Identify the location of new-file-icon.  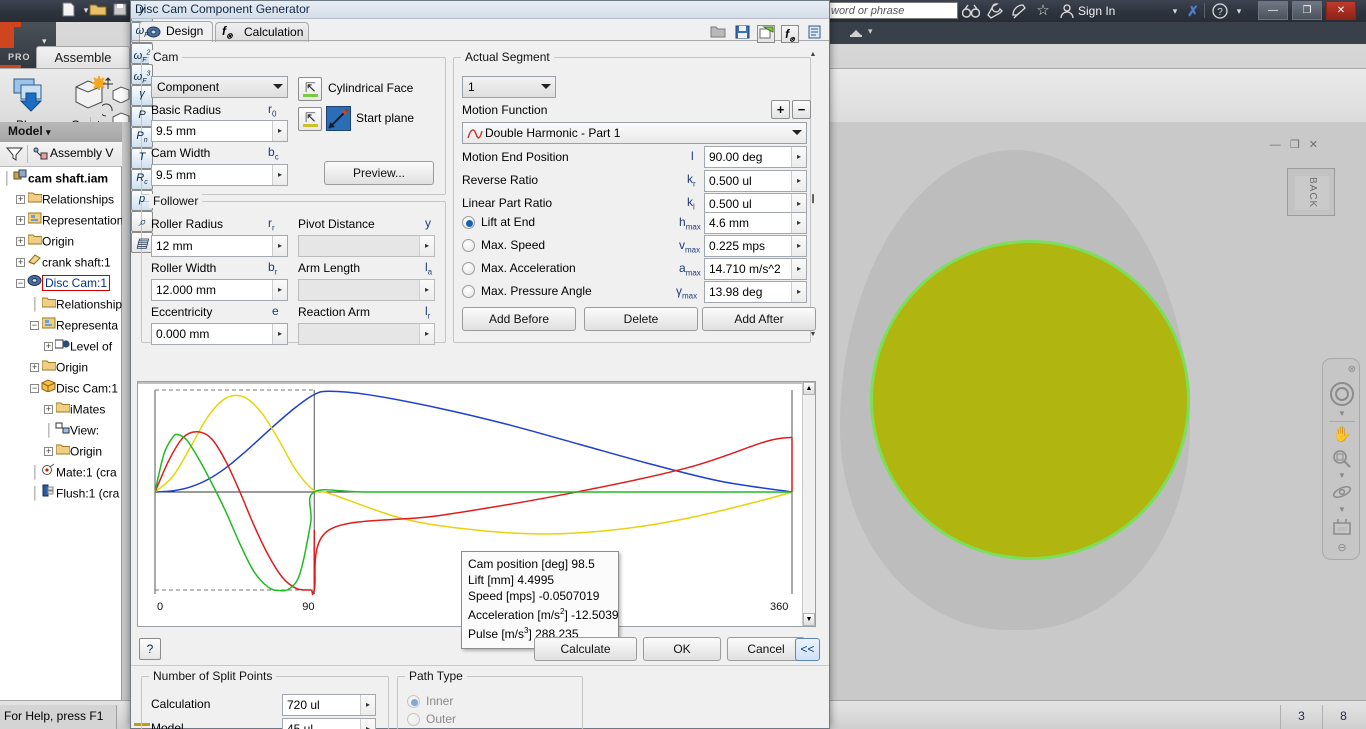
(68, 11).